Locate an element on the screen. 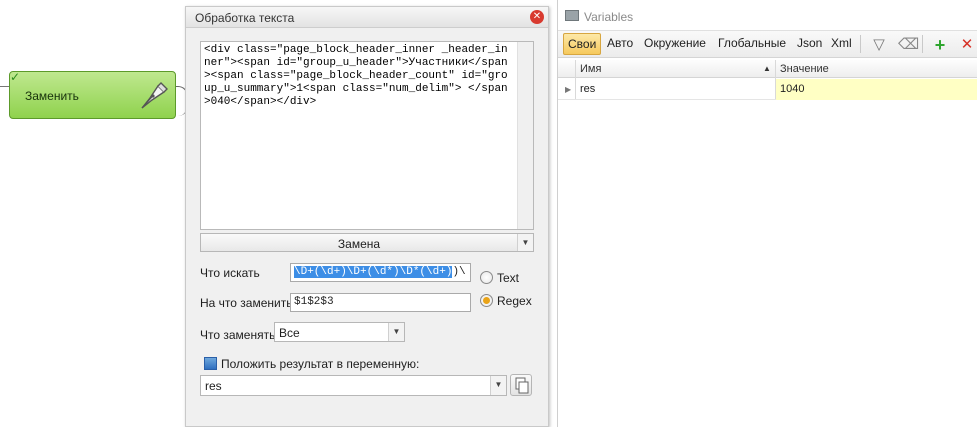 Image resolution: width=977 pixels, height=427 pixels. what-replace-value: Все is located at coordinates (289, 333).